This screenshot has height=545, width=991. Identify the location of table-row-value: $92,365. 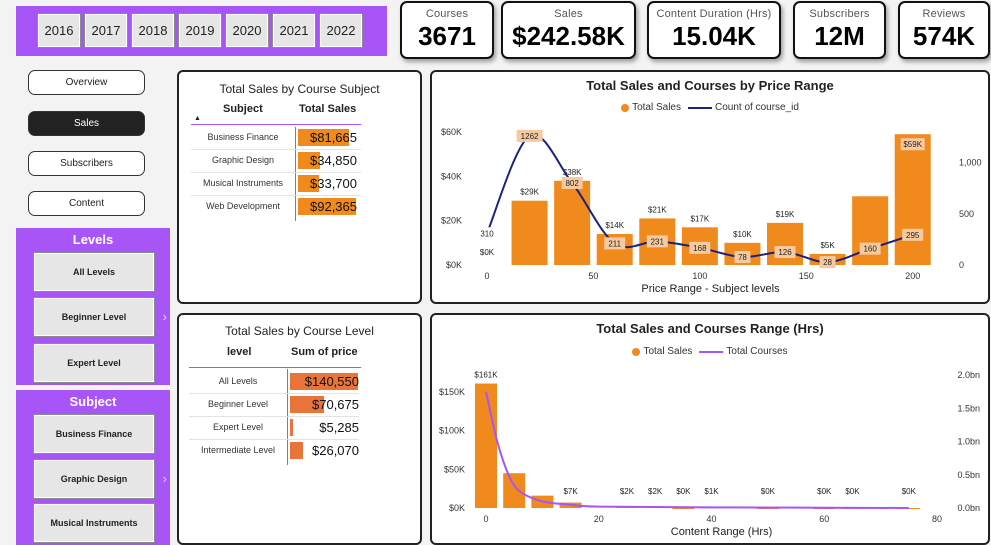
(333, 206).